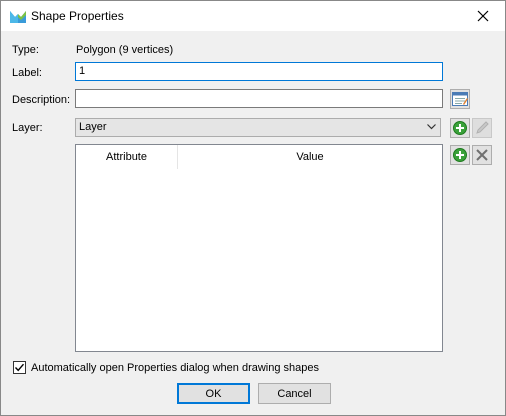 This screenshot has width=506, height=416. Describe the element at coordinates (27, 73) in the screenshot. I see `label-label: Label:` at that location.